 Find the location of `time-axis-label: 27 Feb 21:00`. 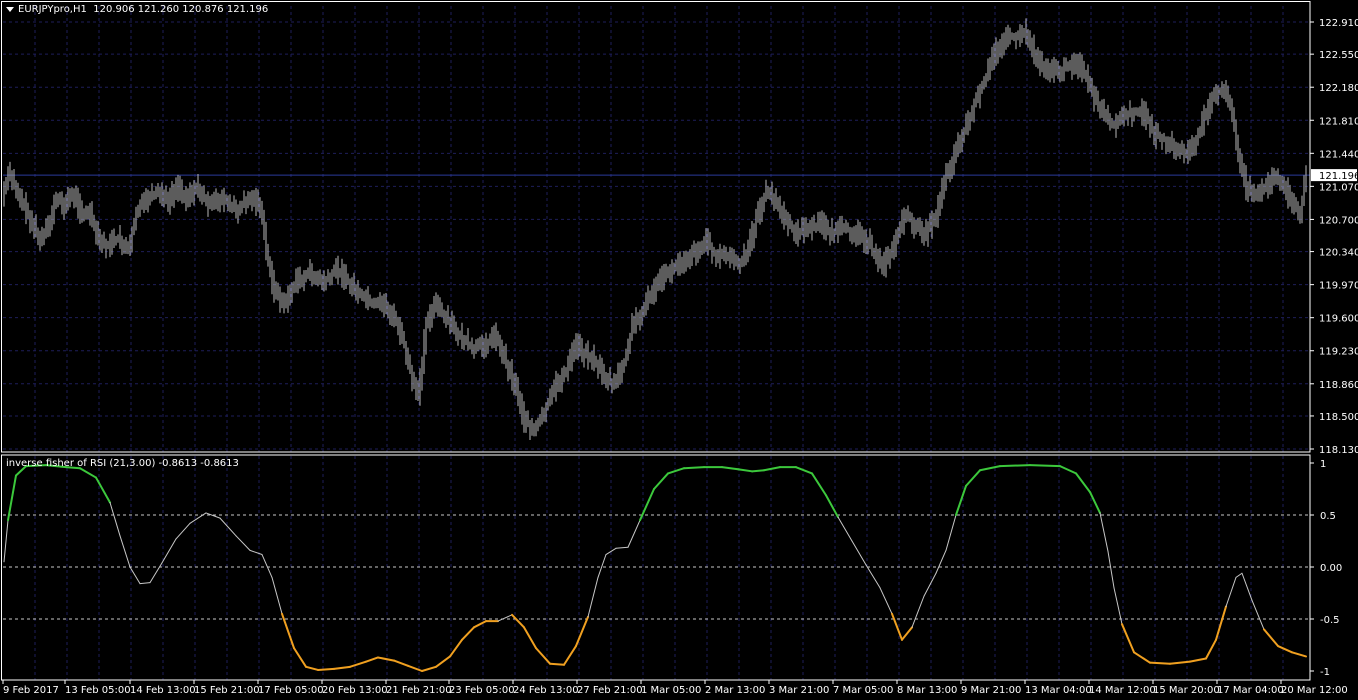

time-axis-label: 27 Feb 21:00 is located at coordinates (610, 690).